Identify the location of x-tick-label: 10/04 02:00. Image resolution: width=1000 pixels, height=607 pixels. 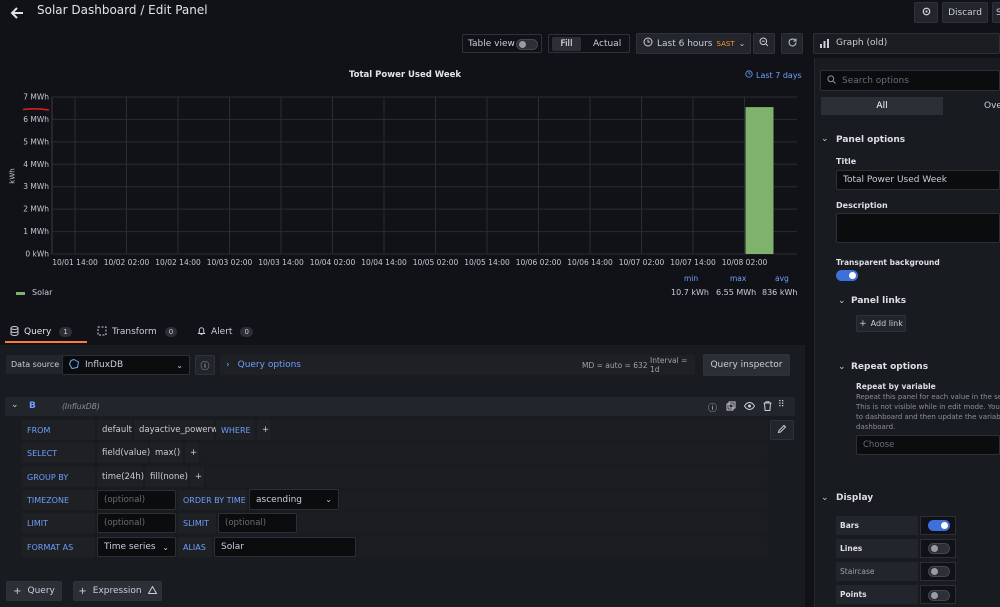
(333, 262).